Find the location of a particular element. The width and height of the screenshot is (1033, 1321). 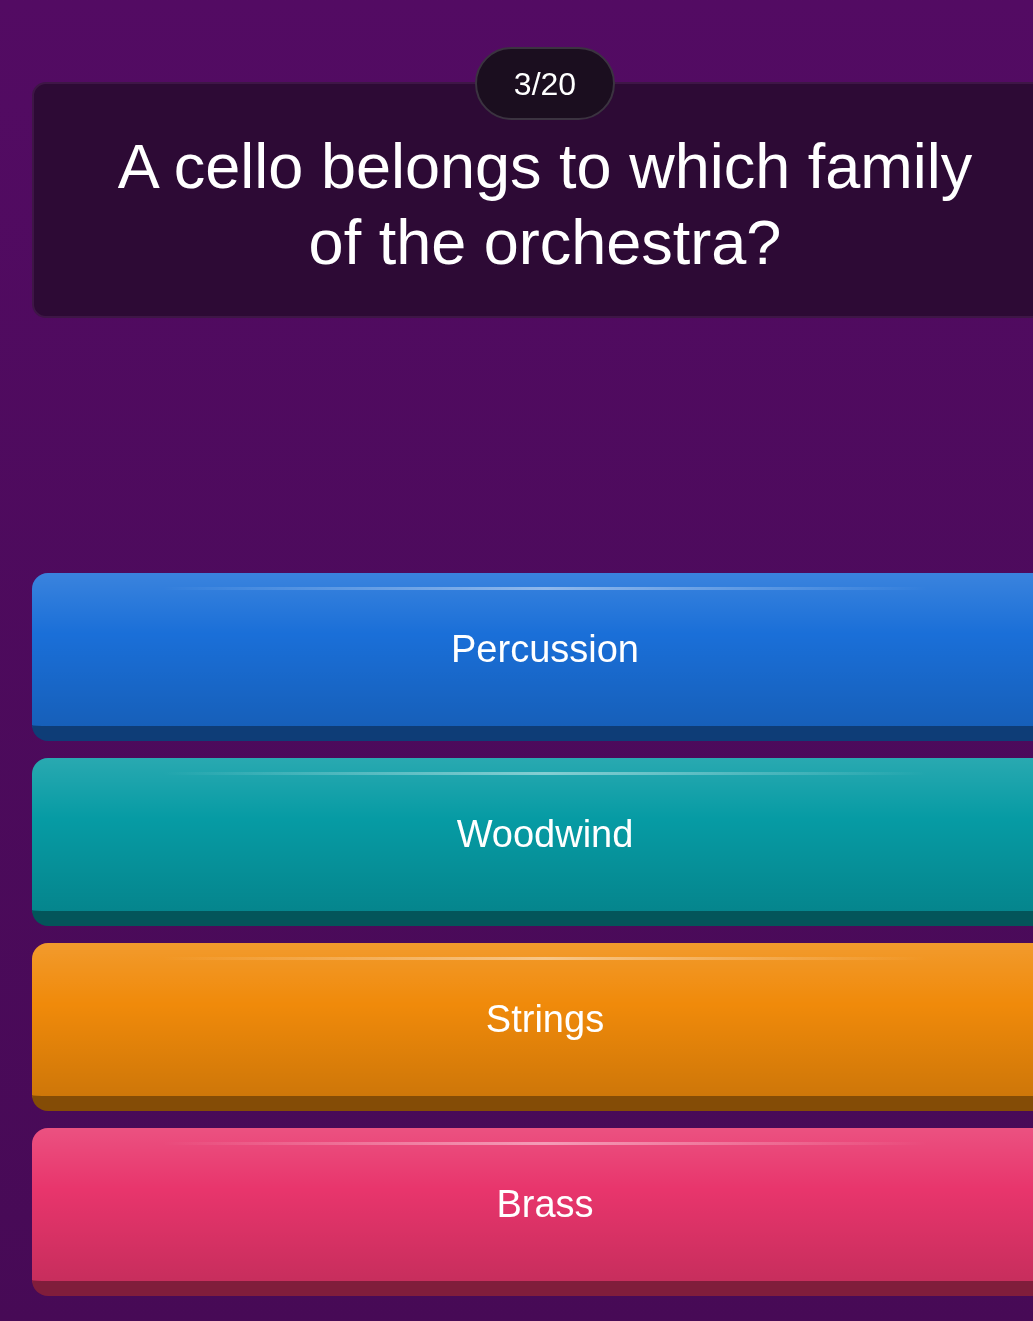

answer-button: Woodwind is located at coordinates (532, 842).